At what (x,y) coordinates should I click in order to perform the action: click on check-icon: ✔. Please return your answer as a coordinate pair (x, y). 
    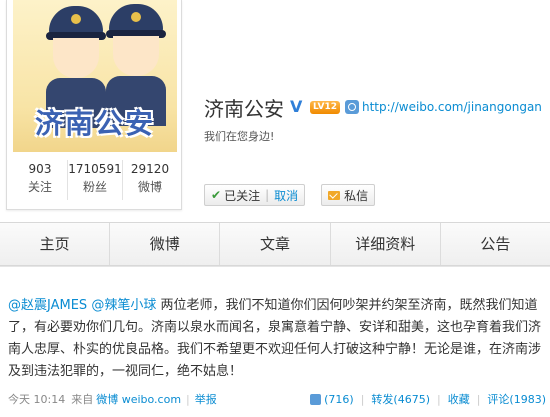
    Looking at the image, I should click on (216, 195).